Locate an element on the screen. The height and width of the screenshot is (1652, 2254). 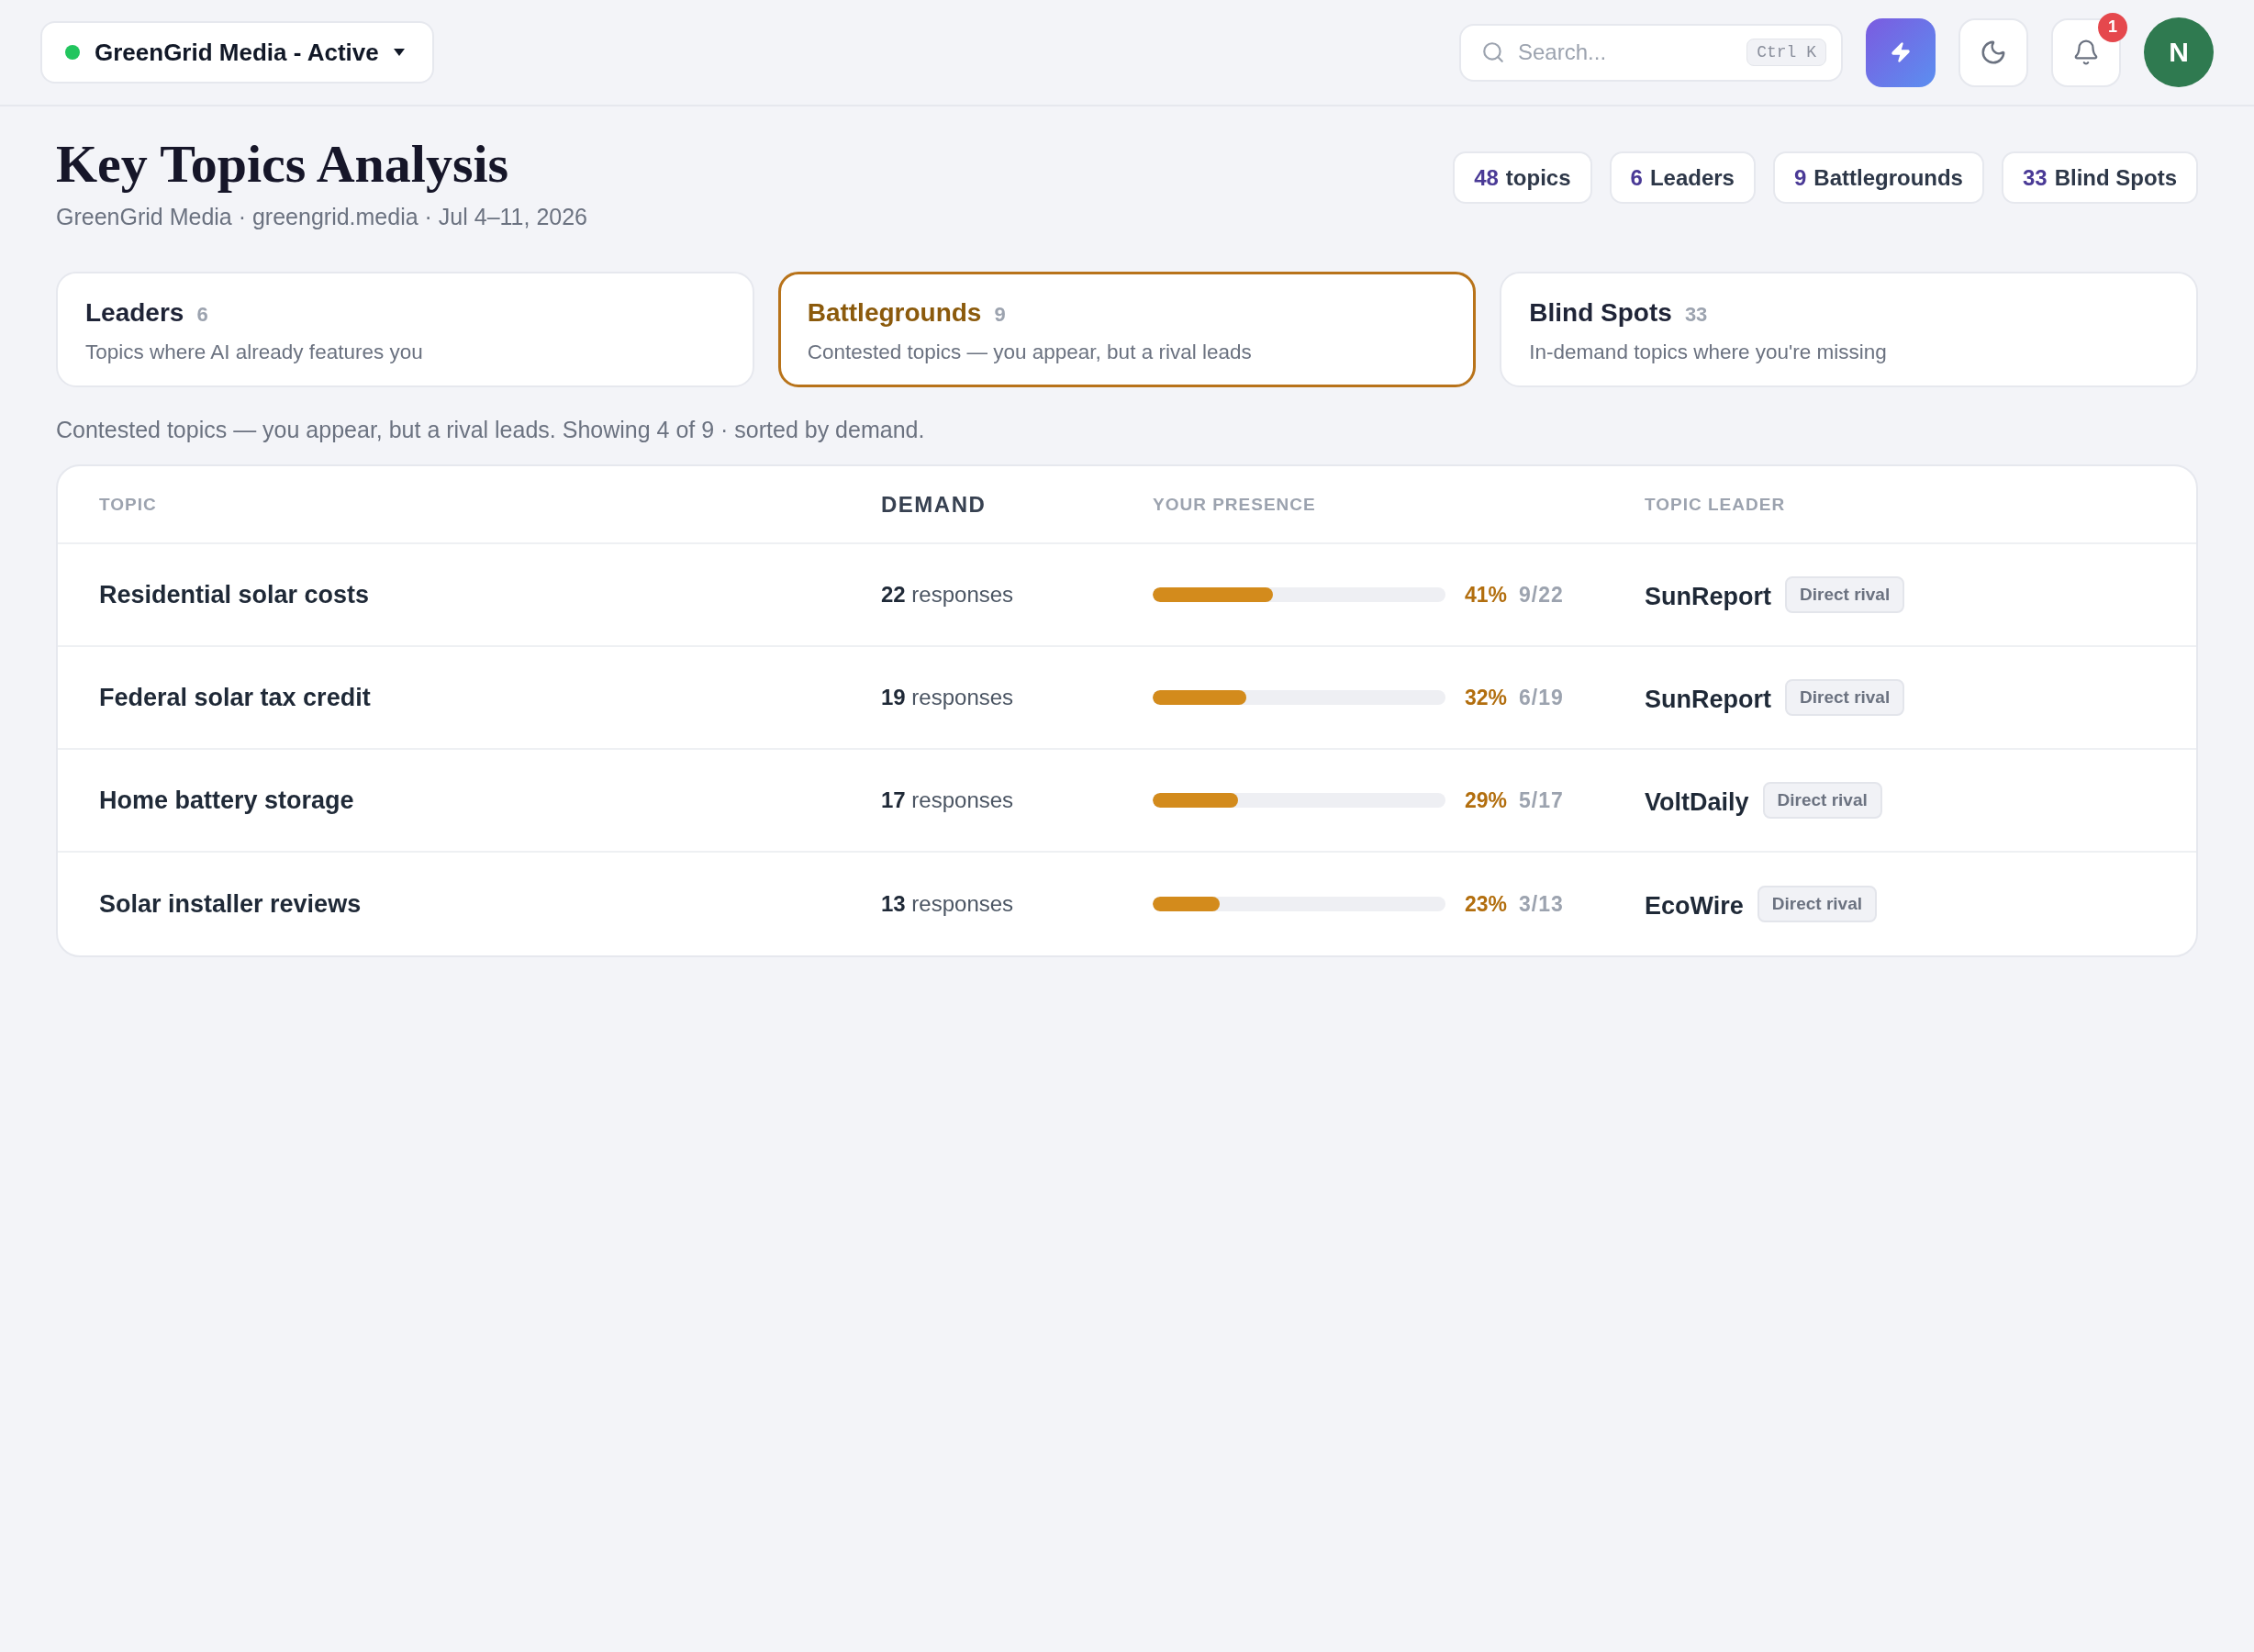
topic-name: Residential solar costs is located at coordinates (234, 594).